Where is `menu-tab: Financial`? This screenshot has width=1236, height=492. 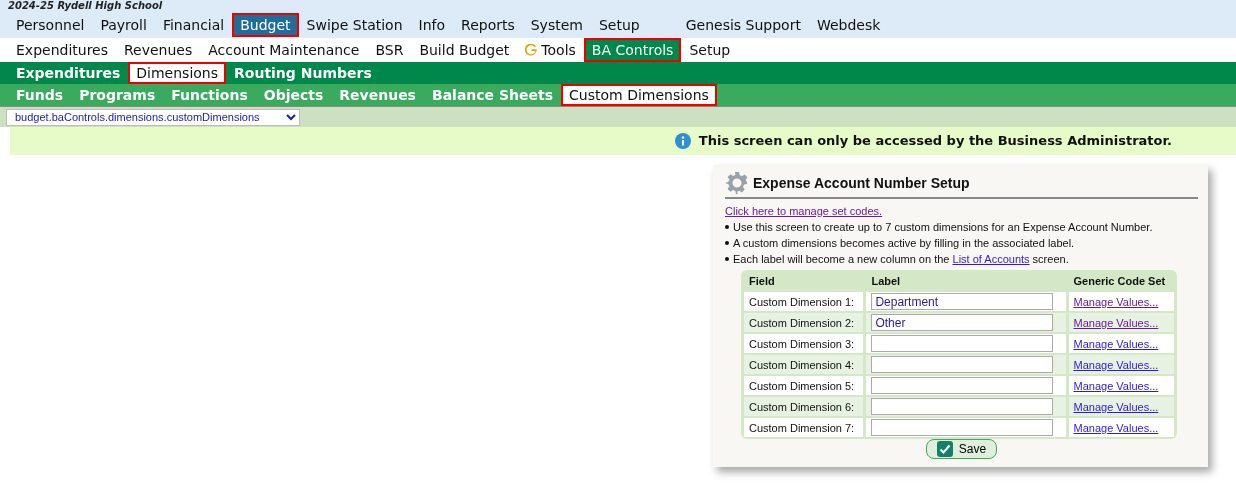
menu-tab: Financial is located at coordinates (193, 25).